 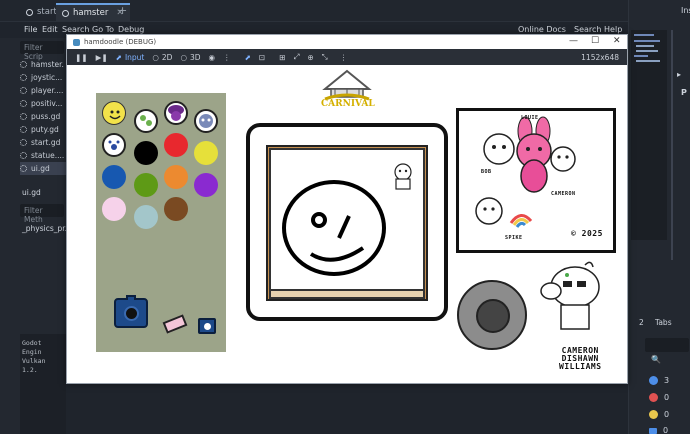 What do you see at coordinates (672, 145) in the screenshot?
I see `scrollbar` at bounding box center [672, 145].